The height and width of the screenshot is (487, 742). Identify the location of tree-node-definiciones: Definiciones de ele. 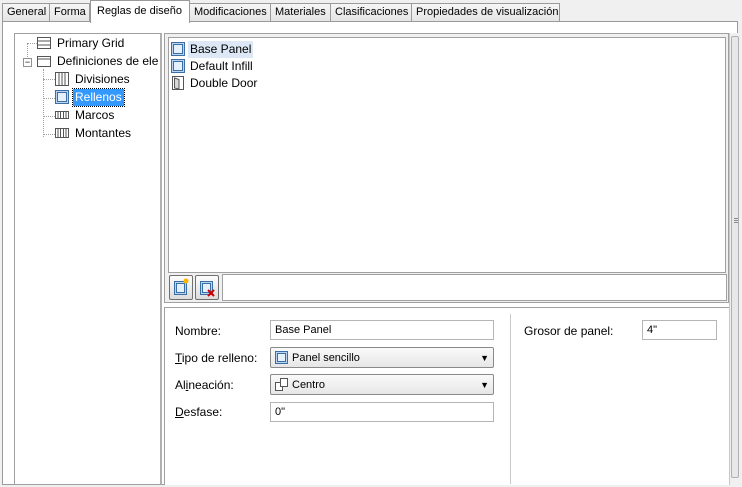
(98, 61).